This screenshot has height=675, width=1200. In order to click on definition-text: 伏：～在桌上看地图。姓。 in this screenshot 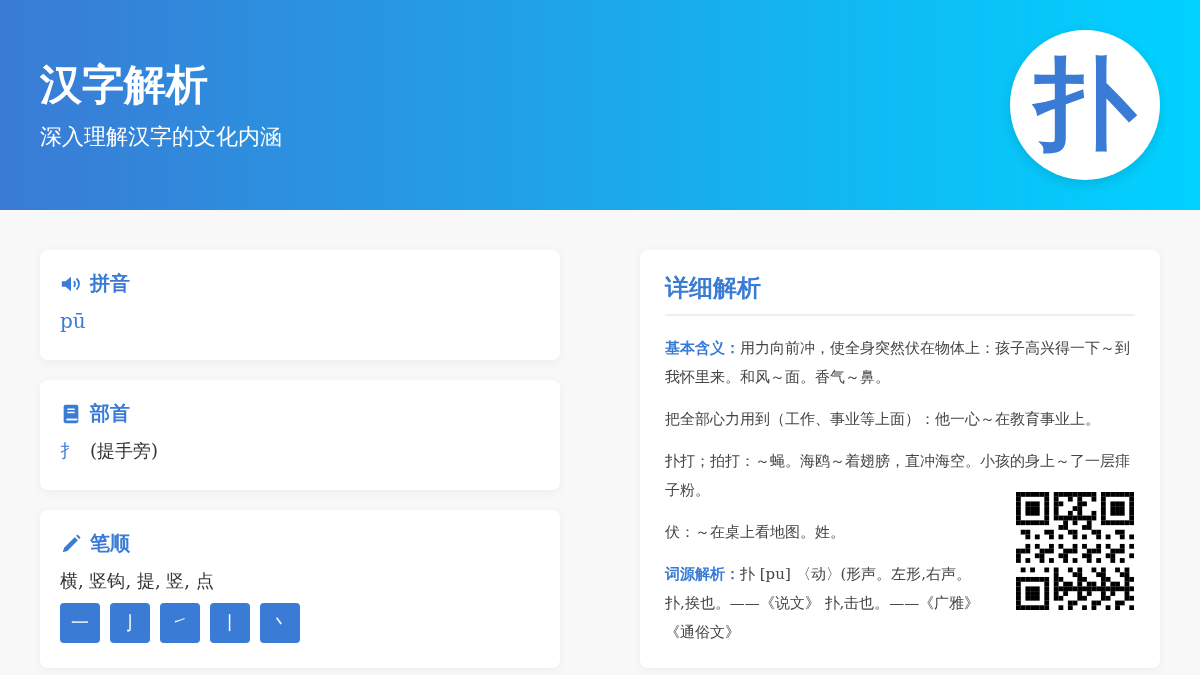, I will do `click(755, 532)`.